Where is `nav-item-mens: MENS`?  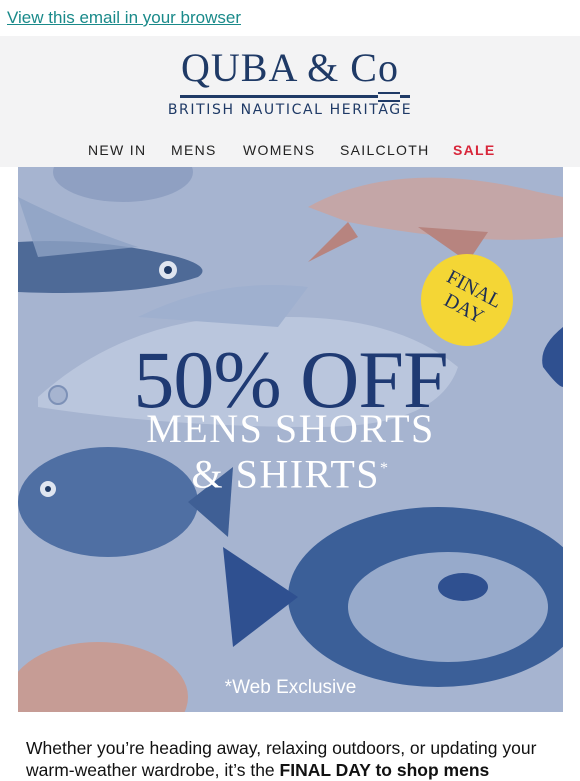 nav-item-mens: MENS is located at coordinates (194, 150).